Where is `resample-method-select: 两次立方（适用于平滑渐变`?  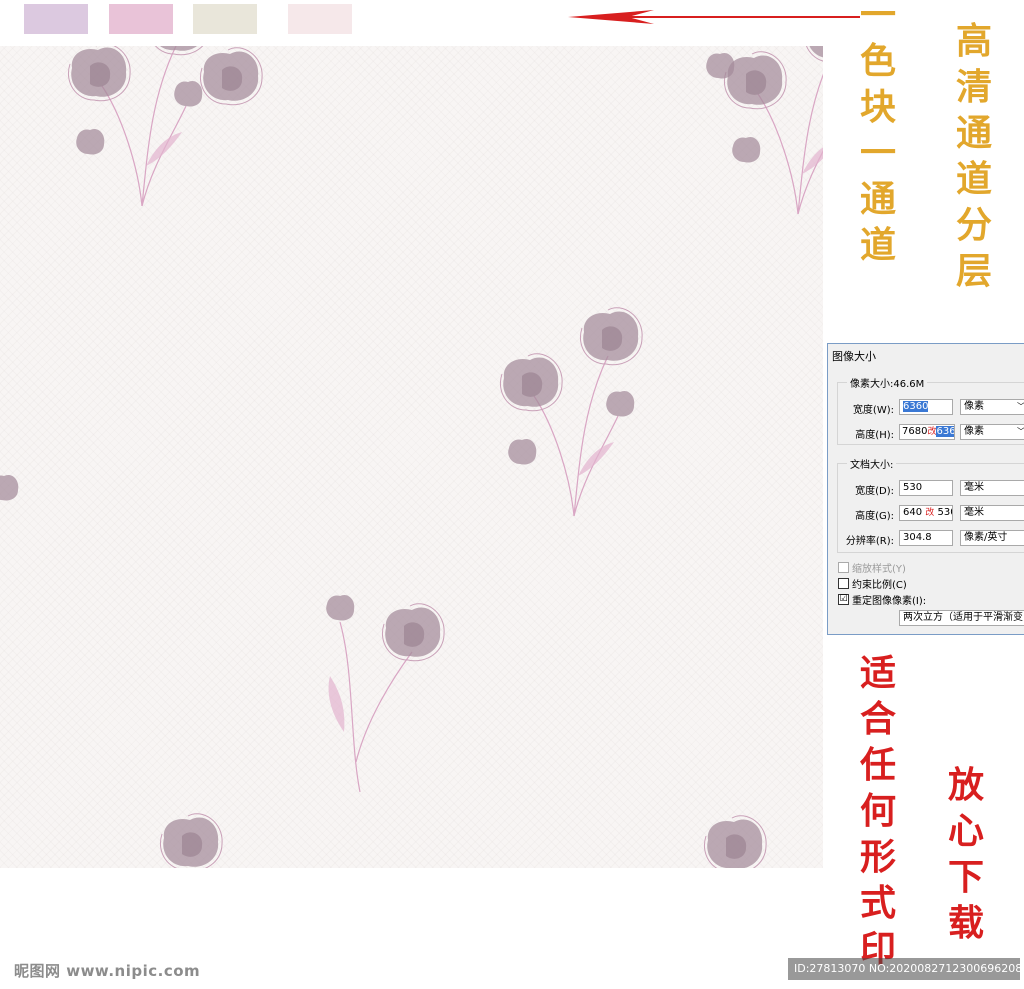 resample-method-select: 两次立方（适用于平滑渐变 is located at coordinates (961, 618).